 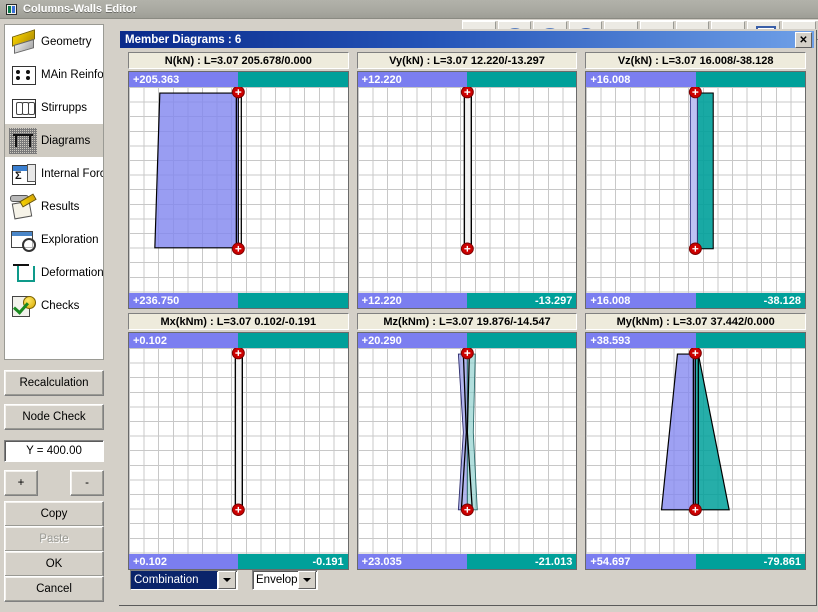 What do you see at coordinates (695, 79) in the screenshot?
I see `top-value-band: +16.008` at bounding box center [695, 79].